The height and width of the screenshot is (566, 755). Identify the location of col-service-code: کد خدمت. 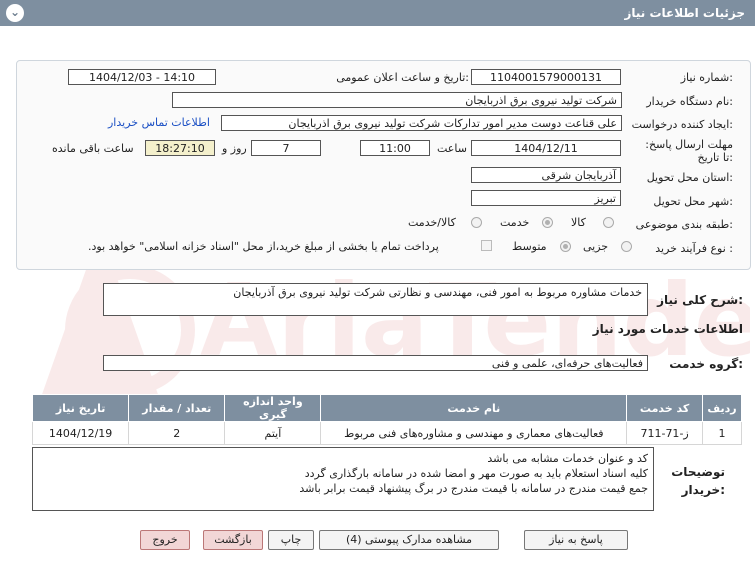
(664, 408).